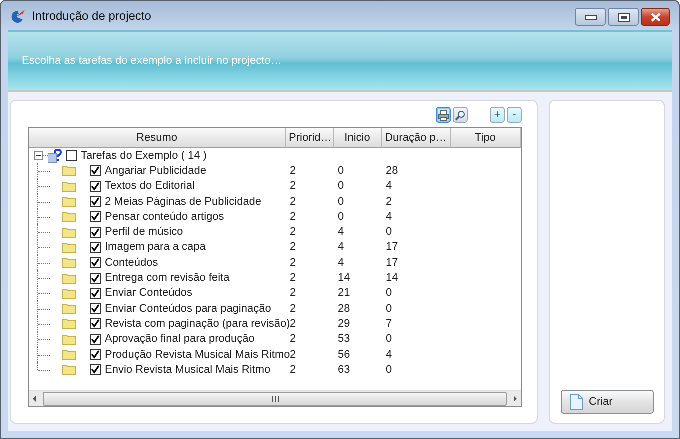 The image size is (680, 439). I want to click on duration-cell-text: 14, so click(391, 278).